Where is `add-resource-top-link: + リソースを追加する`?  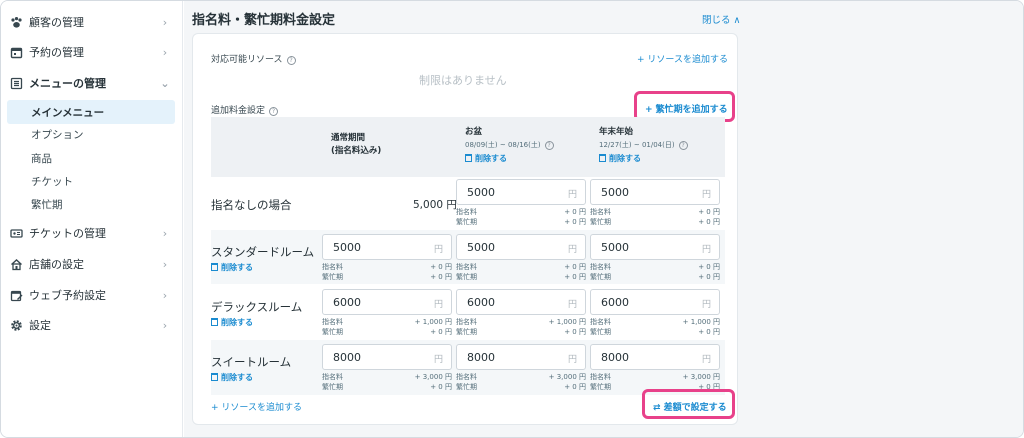 add-resource-top-link: + リソースを追加する is located at coordinates (682, 58).